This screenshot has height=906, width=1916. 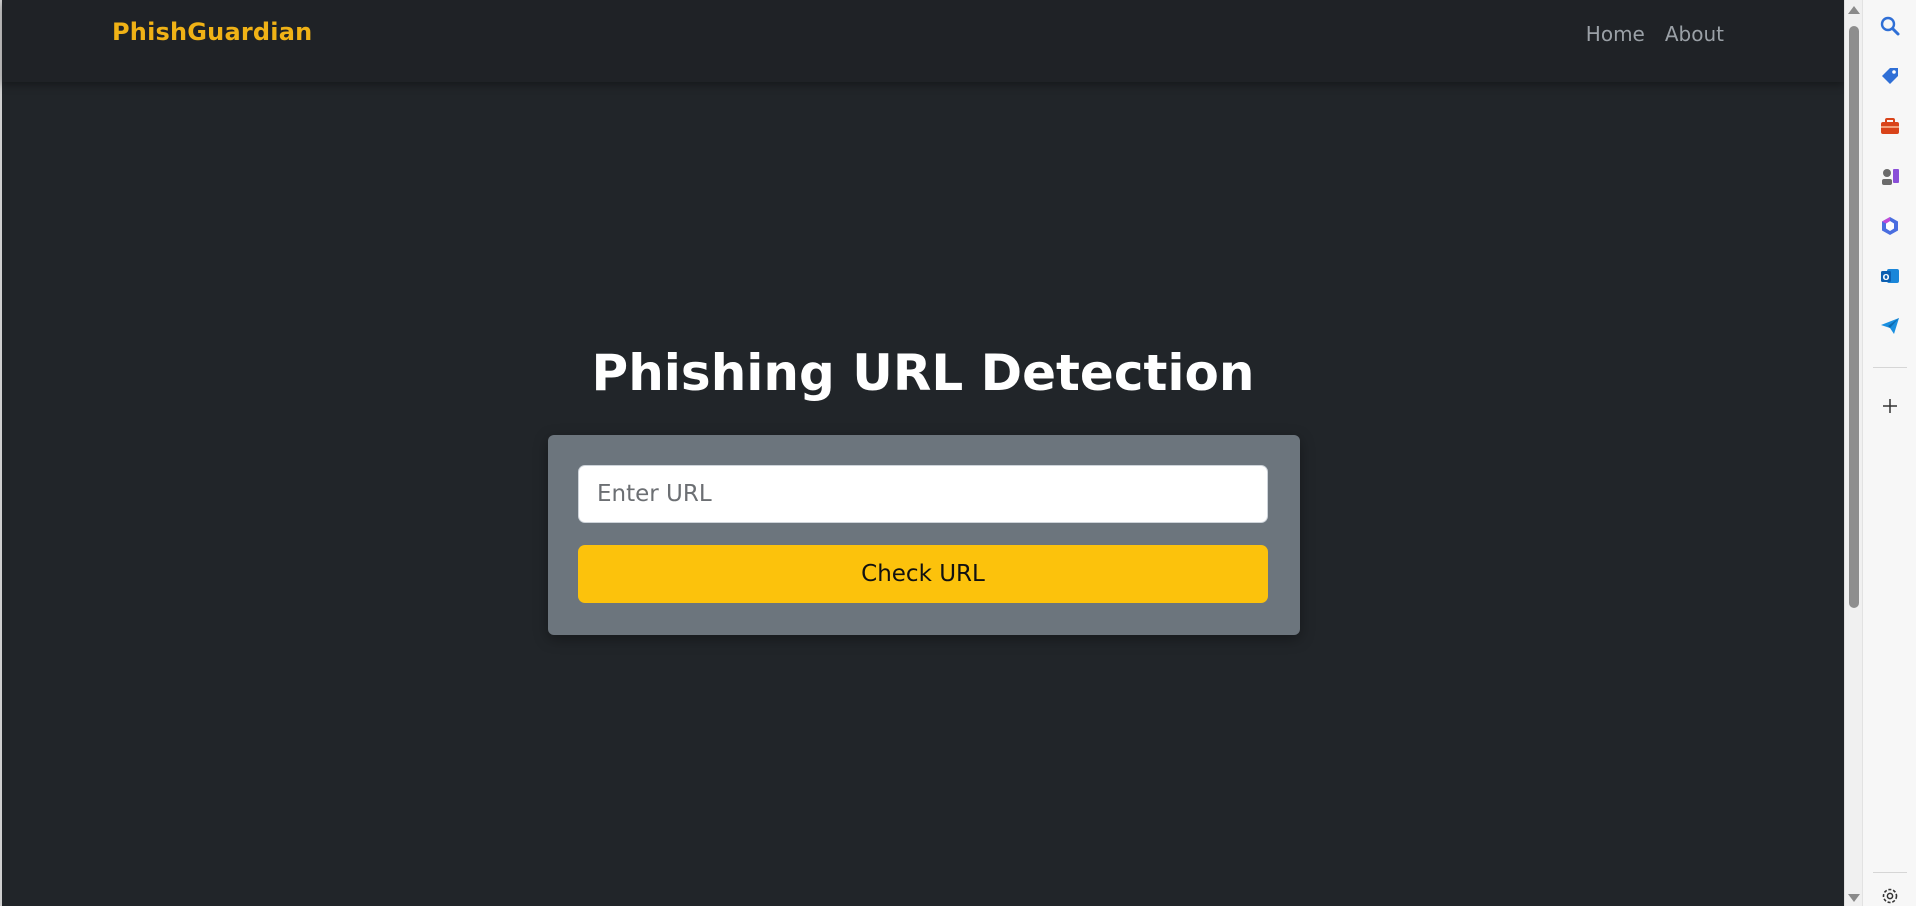 I want to click on scroll-down-arrow, so click(x=1854, y=898).